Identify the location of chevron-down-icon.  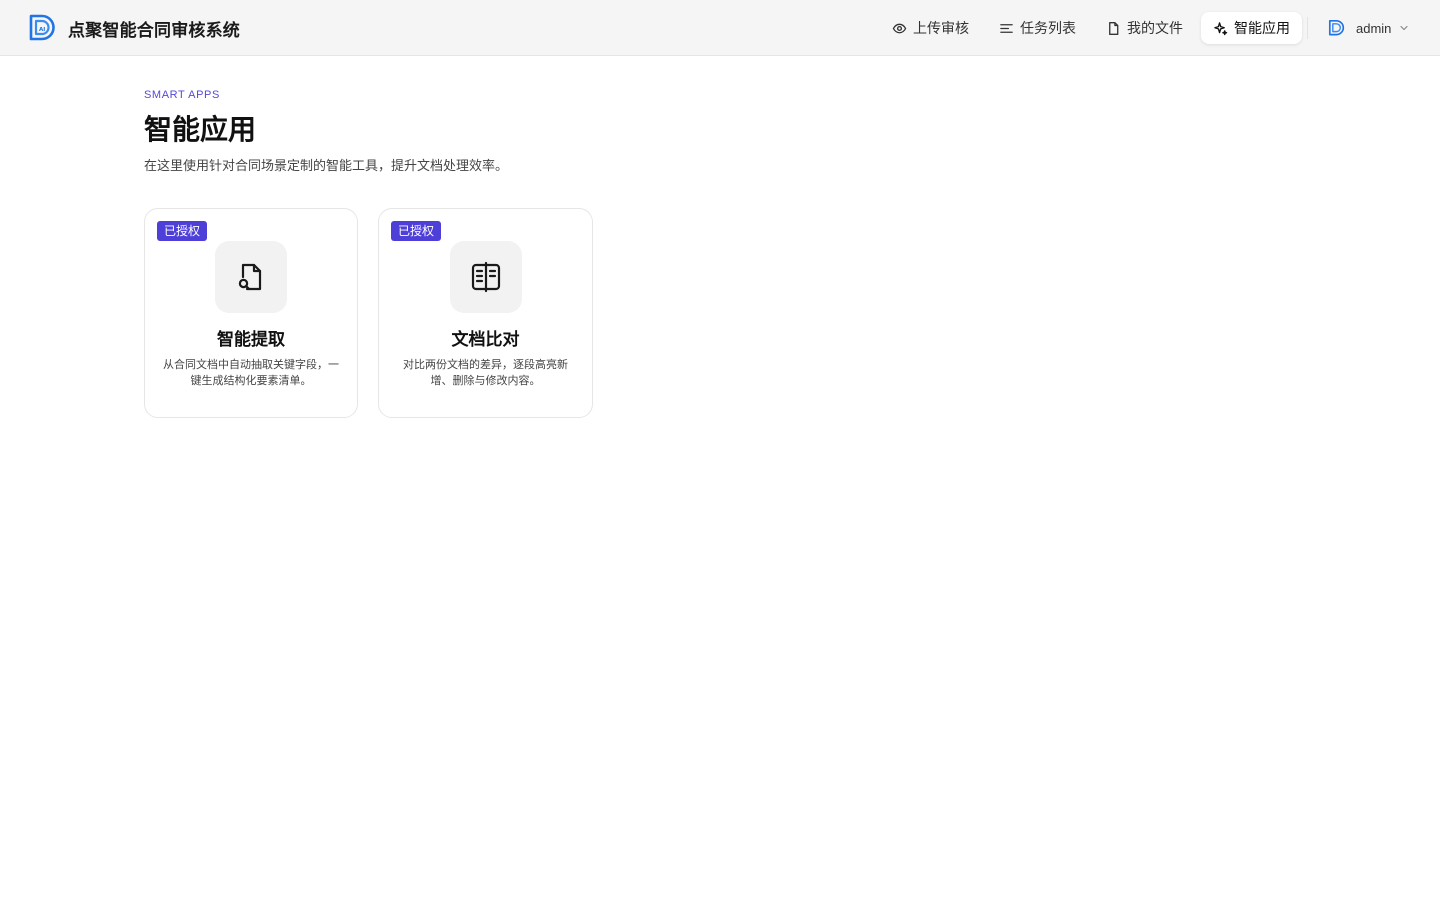
(1404, 28).